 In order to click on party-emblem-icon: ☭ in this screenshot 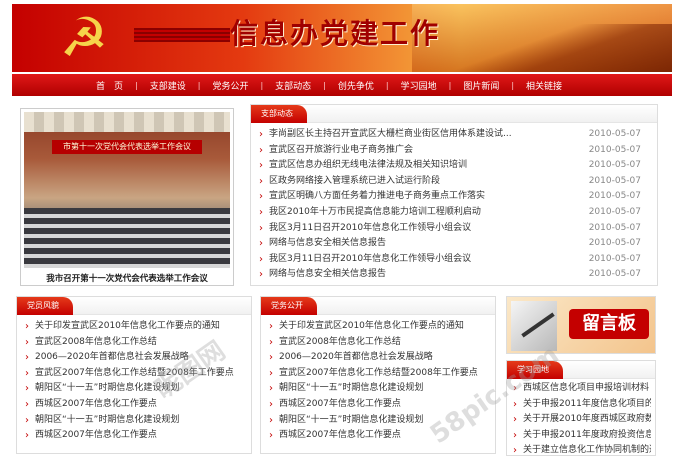, I will do `click(84, 37)`.